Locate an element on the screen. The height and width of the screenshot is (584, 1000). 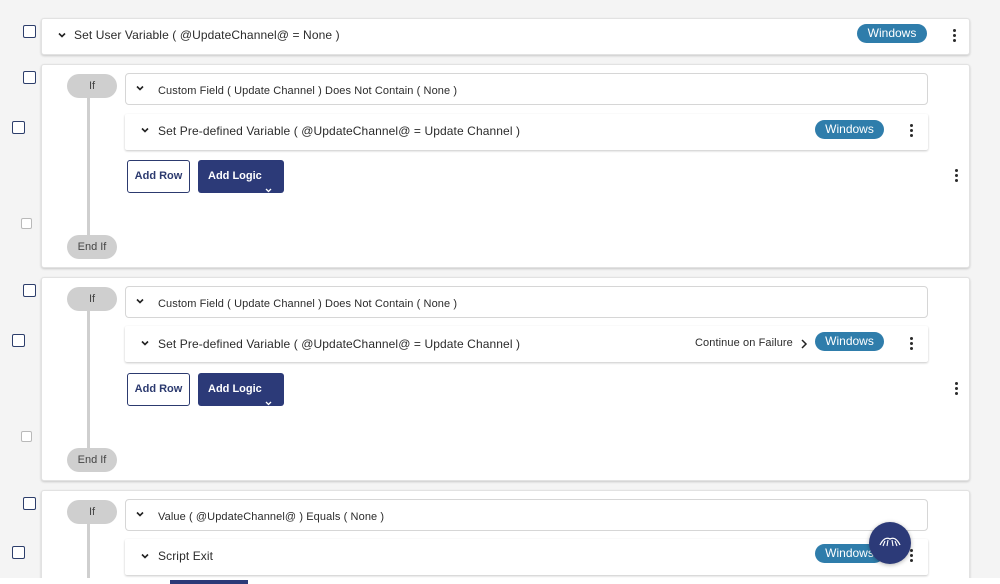
select-checkbox-block-2-end is located at coordinates (26, 436).